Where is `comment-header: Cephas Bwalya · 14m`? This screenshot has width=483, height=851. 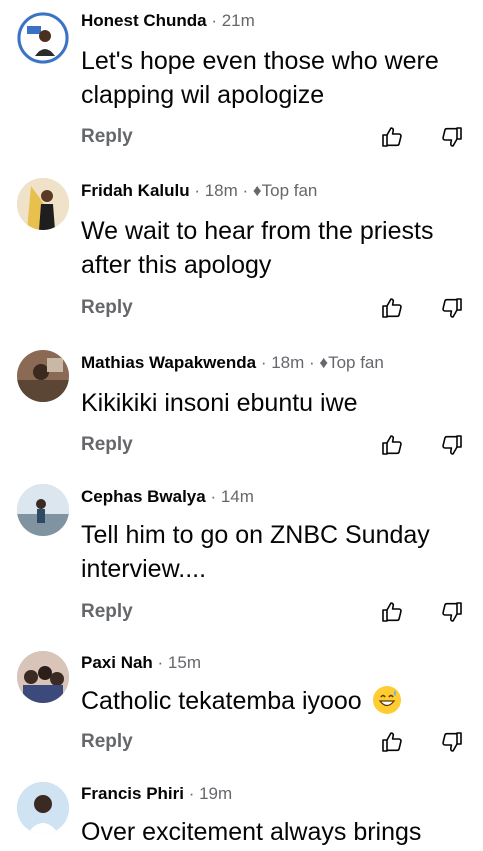
comment-header: Cephas Bwalya · 14m is located at coordinates (167, 497).